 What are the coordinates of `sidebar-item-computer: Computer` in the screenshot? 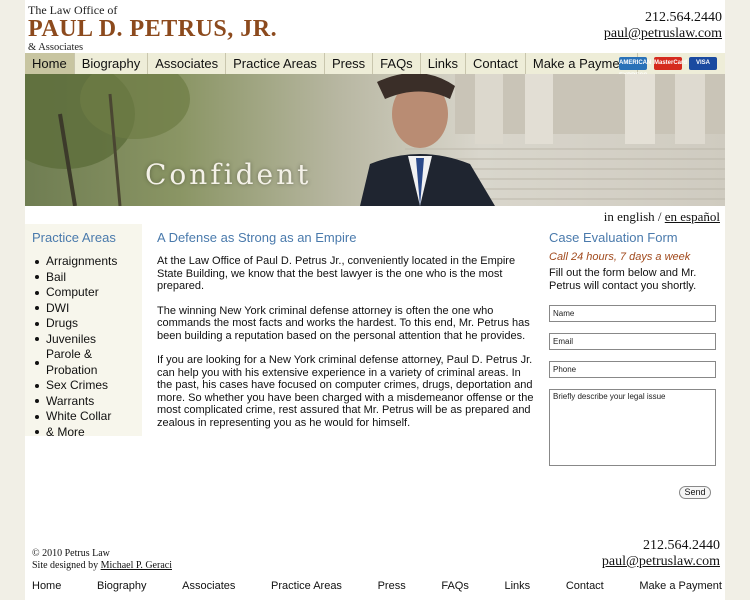 It's located at (87, 293).